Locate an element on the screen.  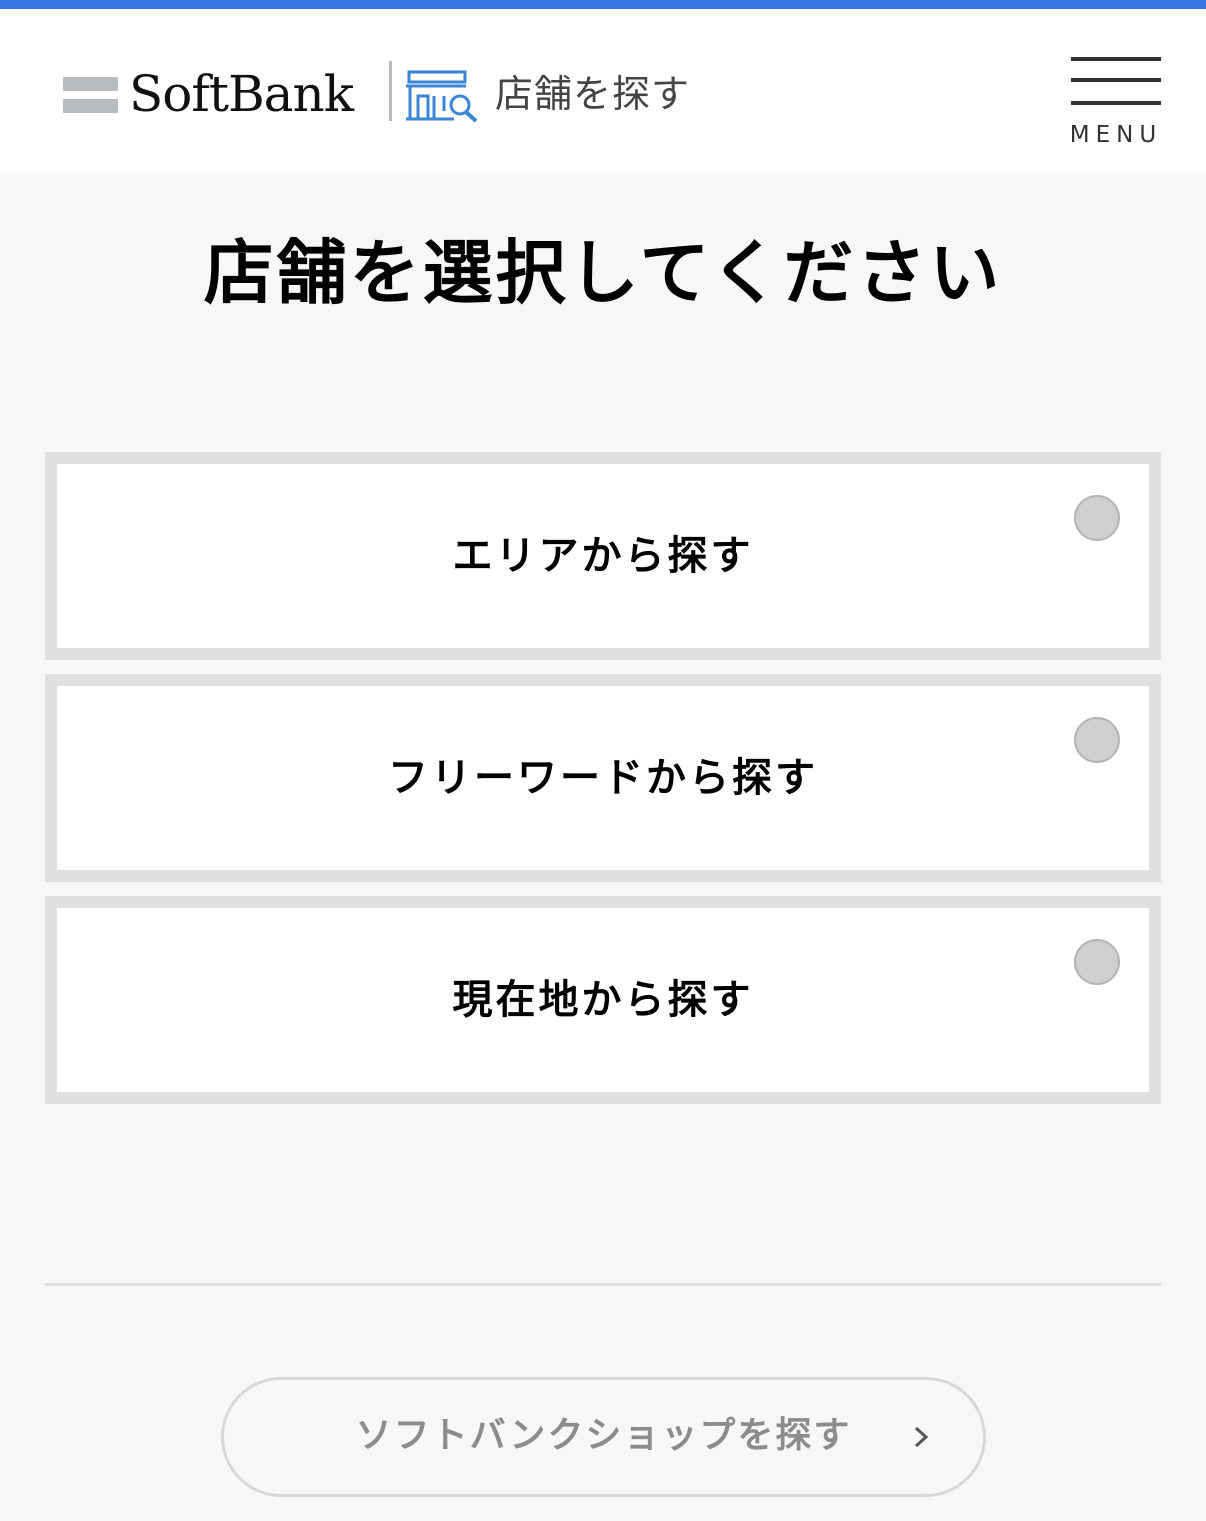
top-accent-bar is located at coordinates (603, 4).